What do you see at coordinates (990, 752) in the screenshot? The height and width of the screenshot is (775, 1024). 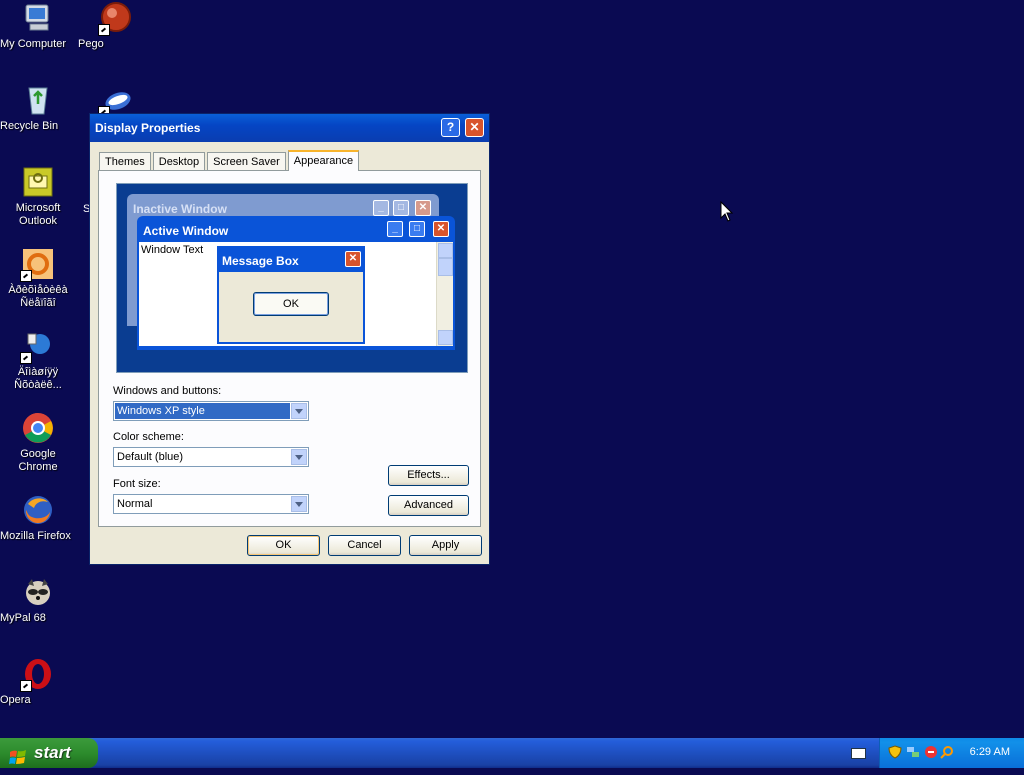 I see `clock: 6:29 AM` at bounding box center [990, 752].